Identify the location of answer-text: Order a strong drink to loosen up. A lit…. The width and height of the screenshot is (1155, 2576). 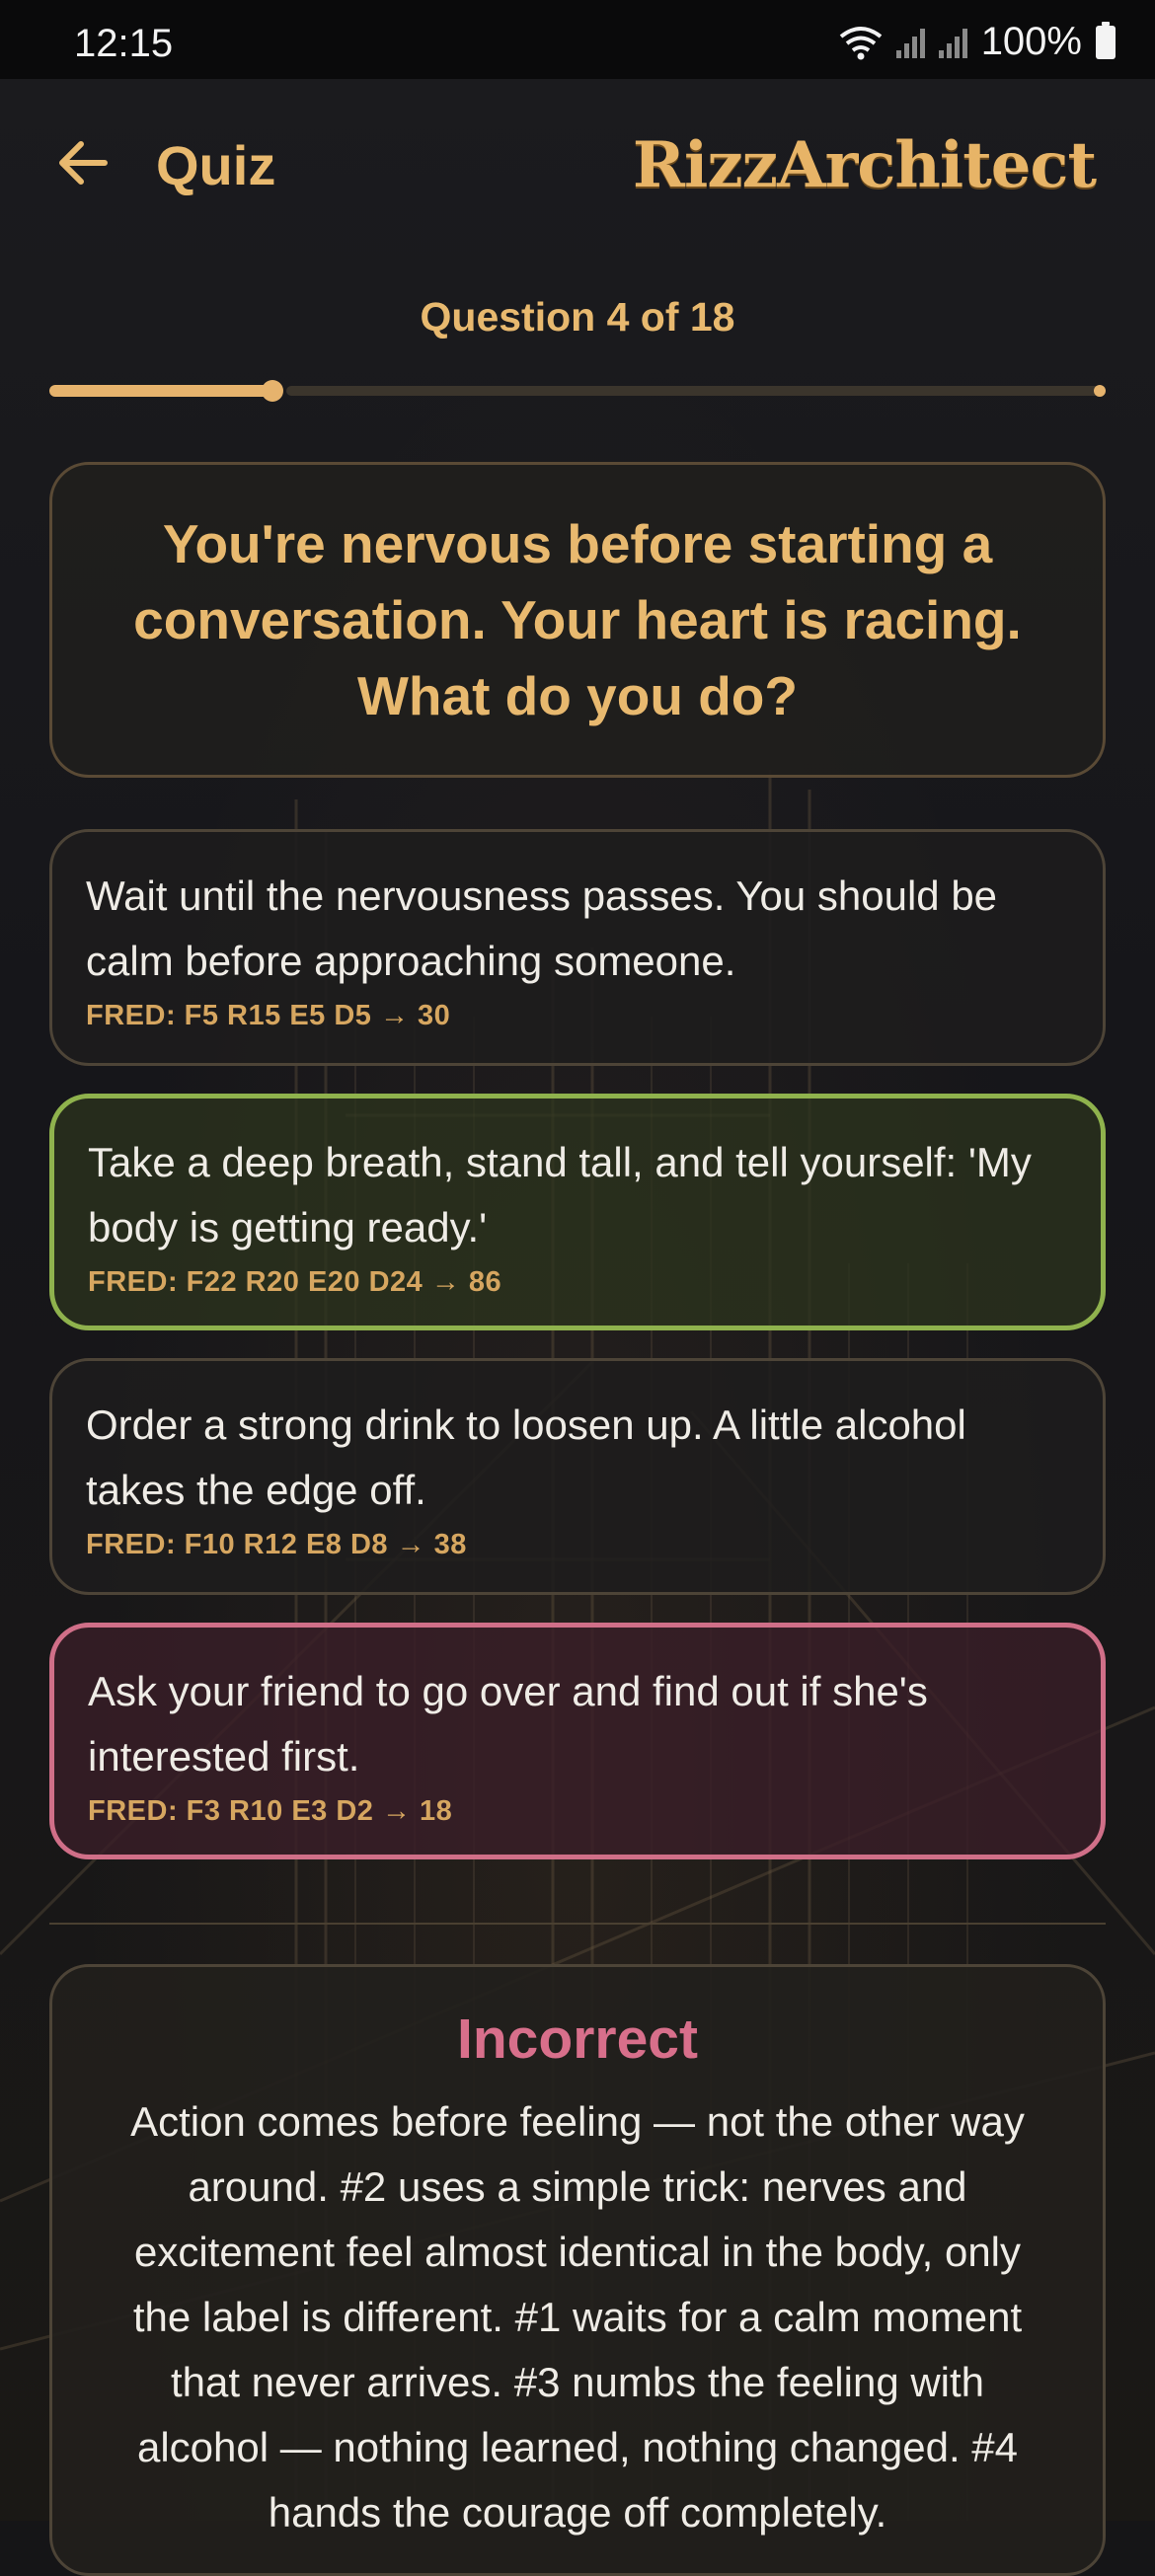
(526, 1458).